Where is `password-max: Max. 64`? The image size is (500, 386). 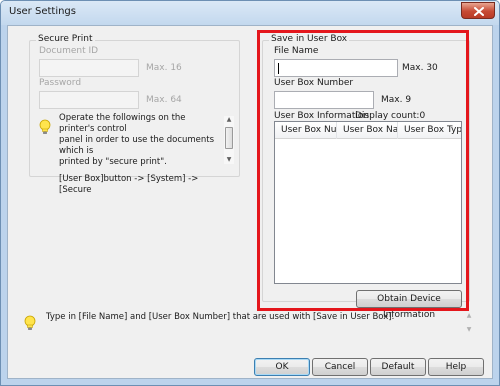 password-max: Max. 64 is located at coordinates (164, 100).